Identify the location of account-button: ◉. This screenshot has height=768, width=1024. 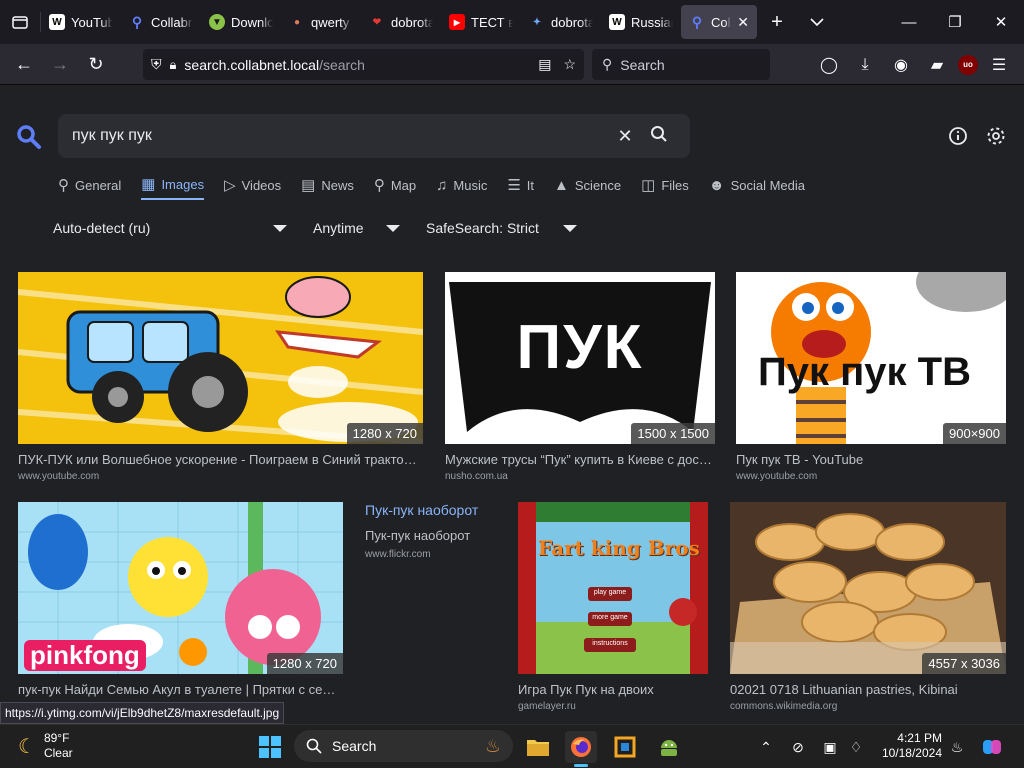
(901, 65).